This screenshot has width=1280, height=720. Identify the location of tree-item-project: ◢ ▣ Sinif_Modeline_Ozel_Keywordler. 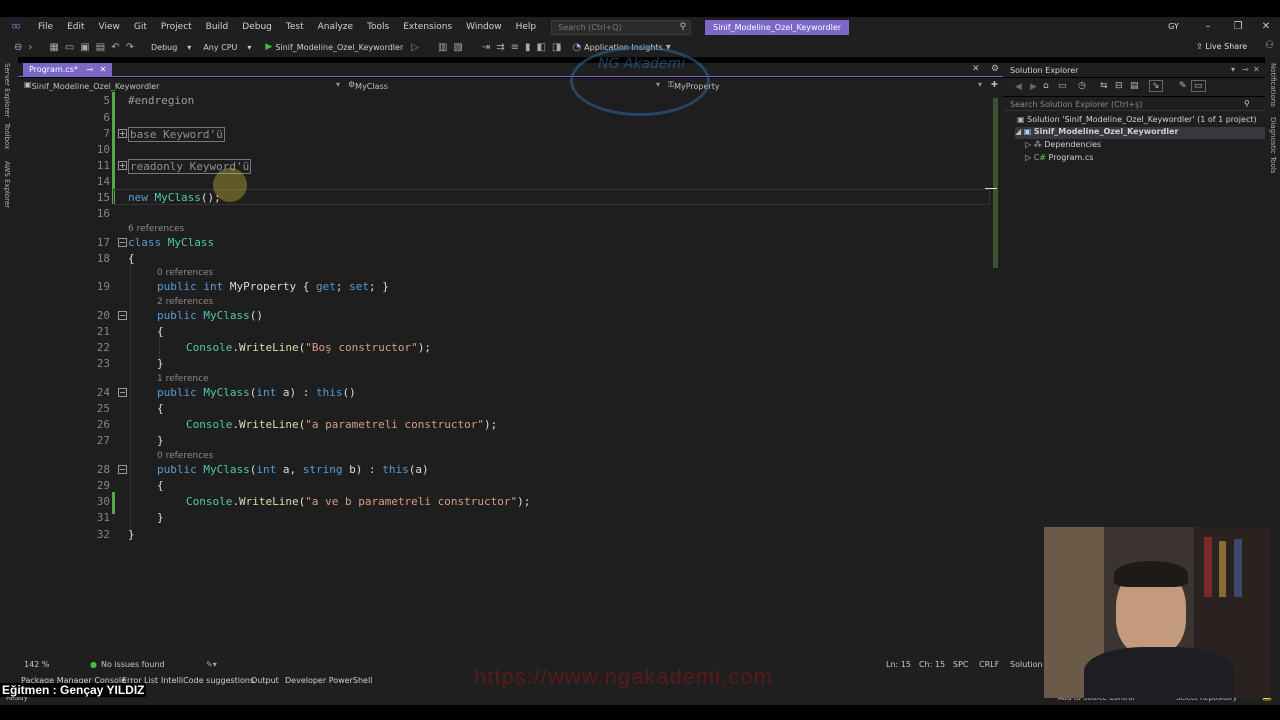
(1140, 133).